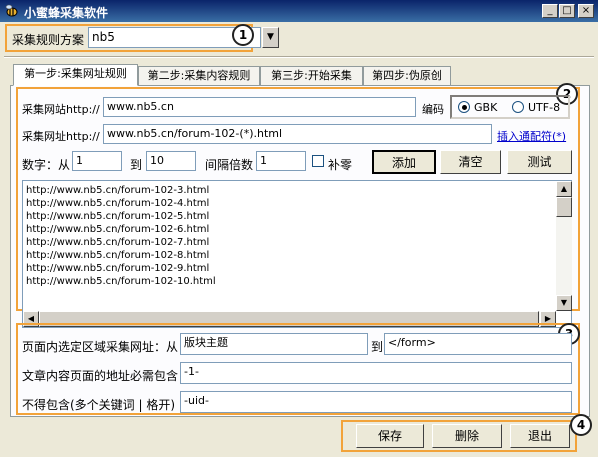 The width and height of the screenshot is (598, 457). What do you see at coordinates (390, 436) in the screenshot?
I see `save-button: 保存` at bounding box center [390, 436].